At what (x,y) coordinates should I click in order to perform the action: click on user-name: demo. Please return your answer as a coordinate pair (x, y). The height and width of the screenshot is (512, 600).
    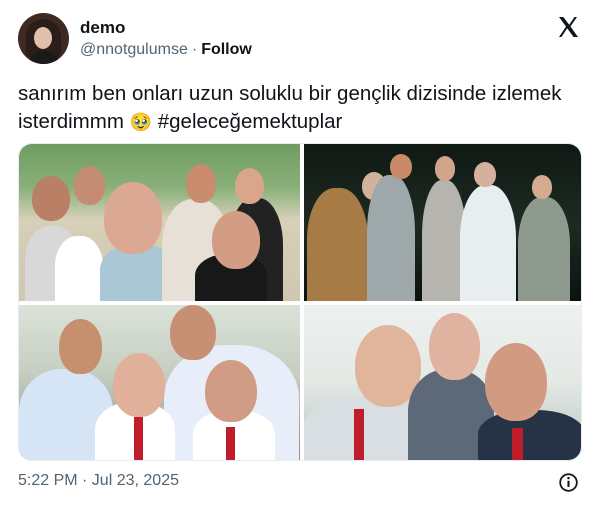
    Looking at the image, I should click on (102, 28).